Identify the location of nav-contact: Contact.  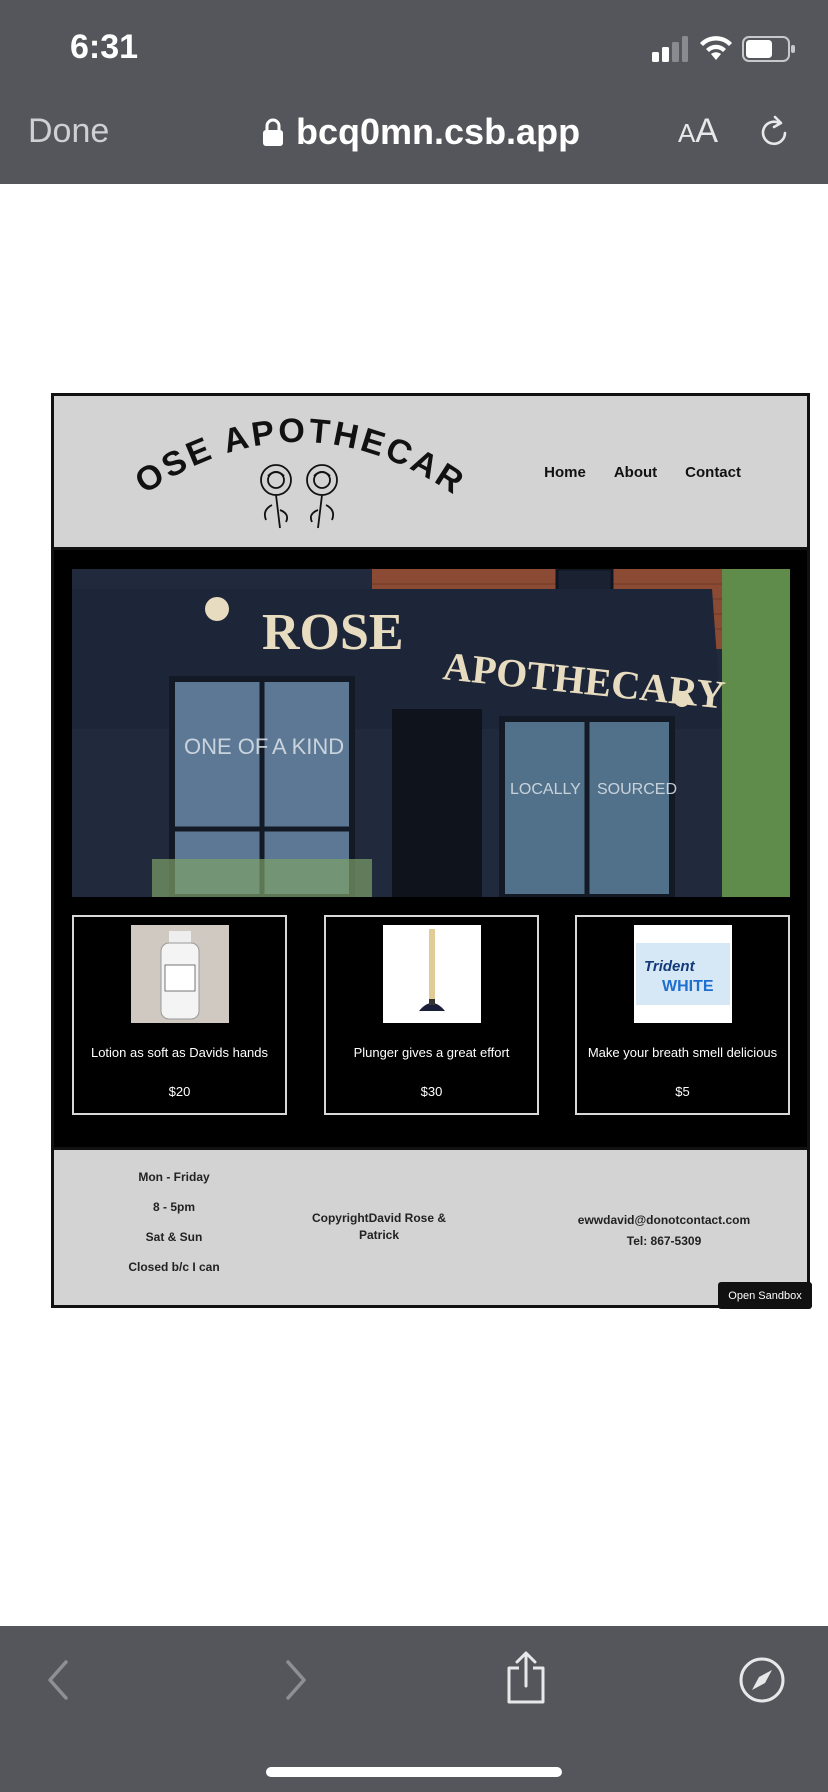
(713, 472).